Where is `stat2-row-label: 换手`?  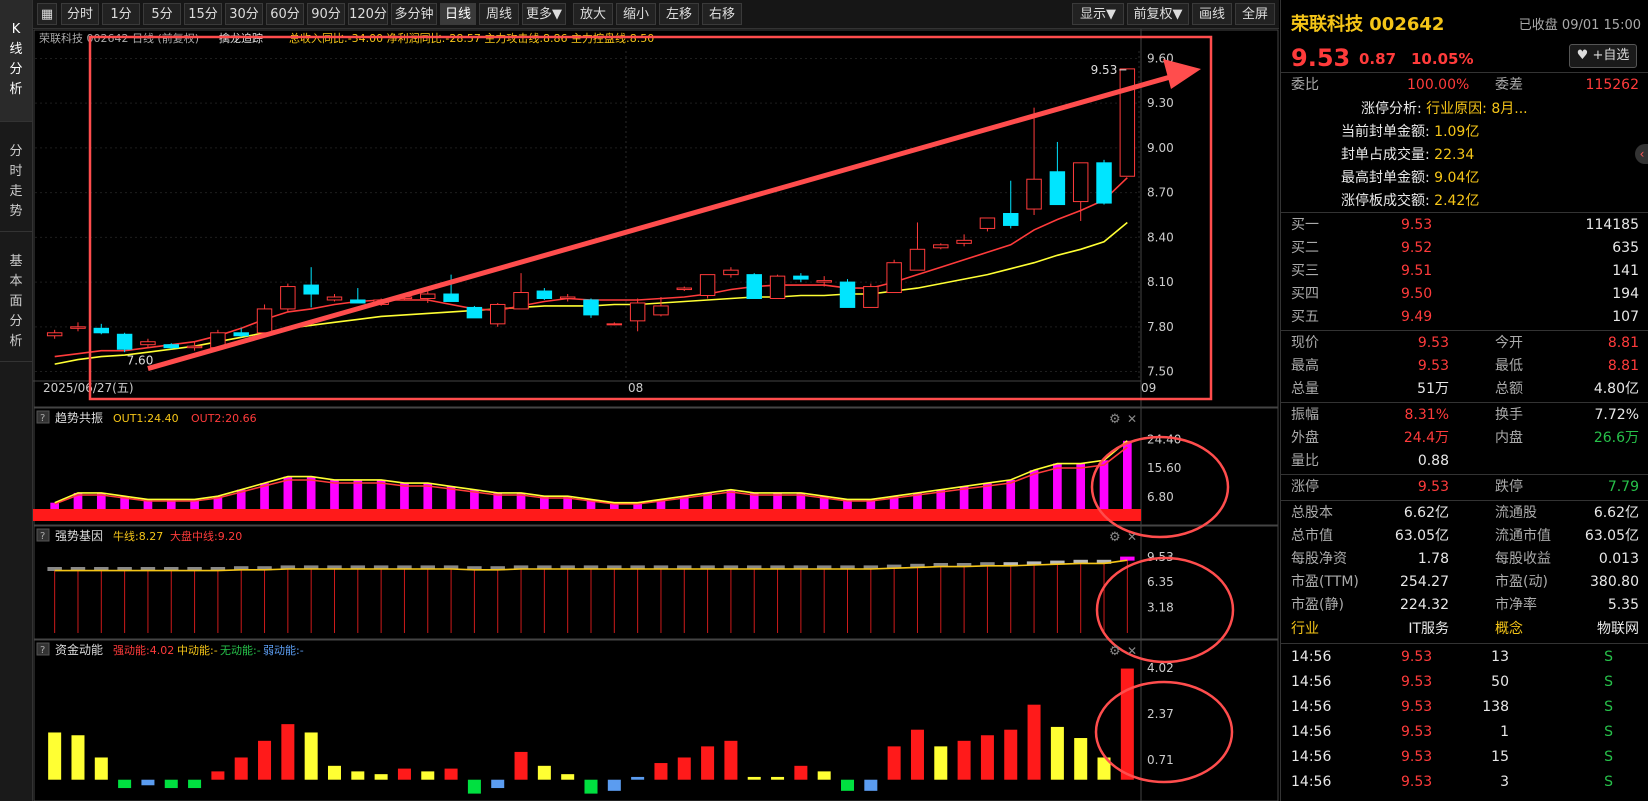
stat2-row-label: 换手 is located at coordinates (1509, 415).